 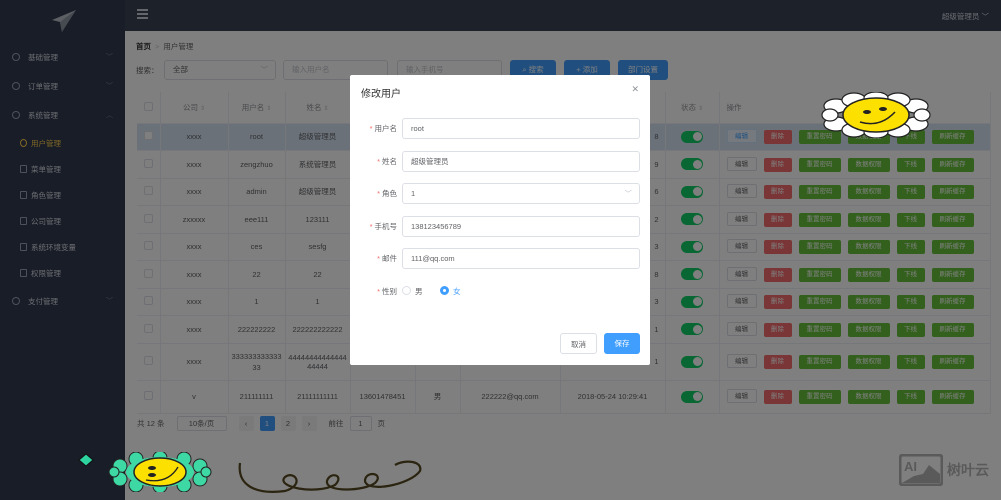 What do you see at coordinates (521, 128) in the screenshot?
I see `username-input: root` at bounding box center [521, 128].